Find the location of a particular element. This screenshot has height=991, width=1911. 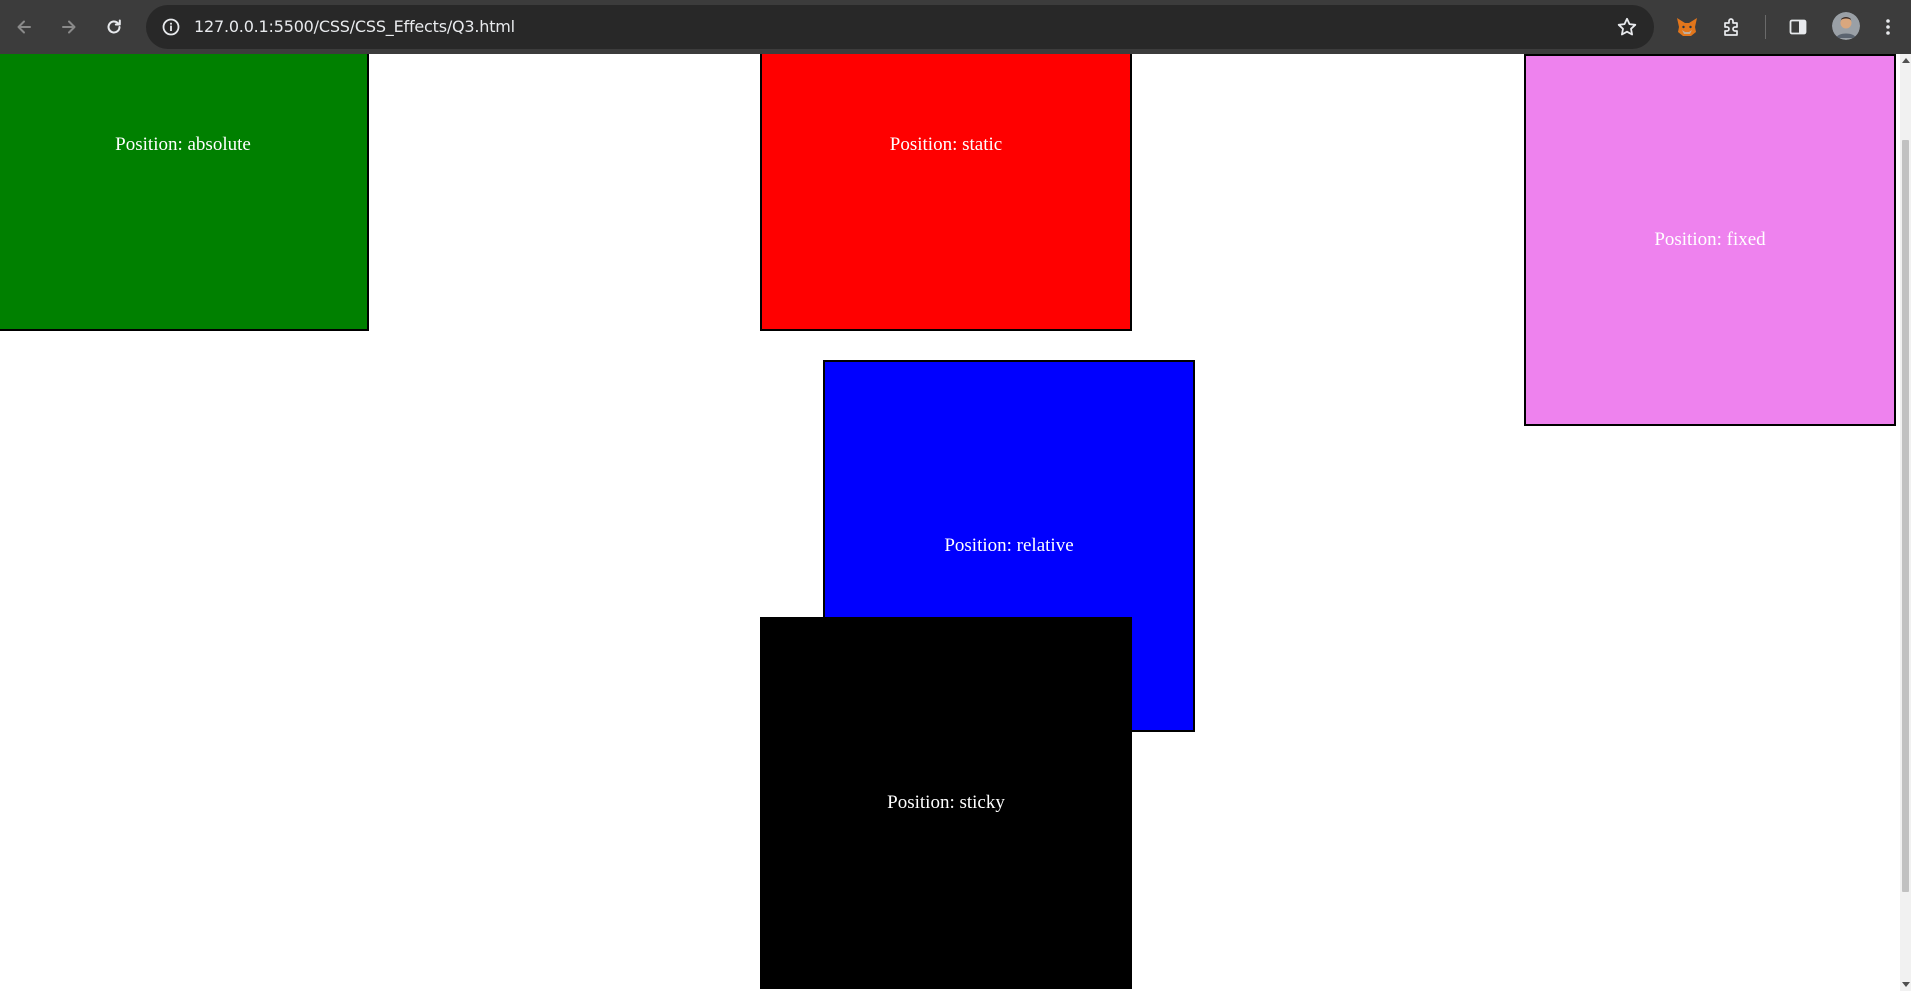

side-panel-button is located at coordinates (1798, 27).